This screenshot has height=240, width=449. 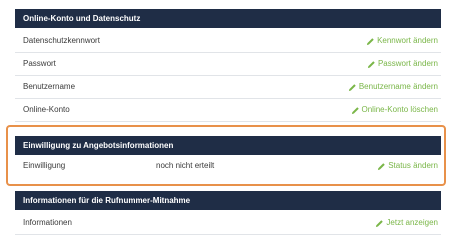 I want to click on row-benutzername: Benutzername Benutzername ändern, so click(x=228, y=87).